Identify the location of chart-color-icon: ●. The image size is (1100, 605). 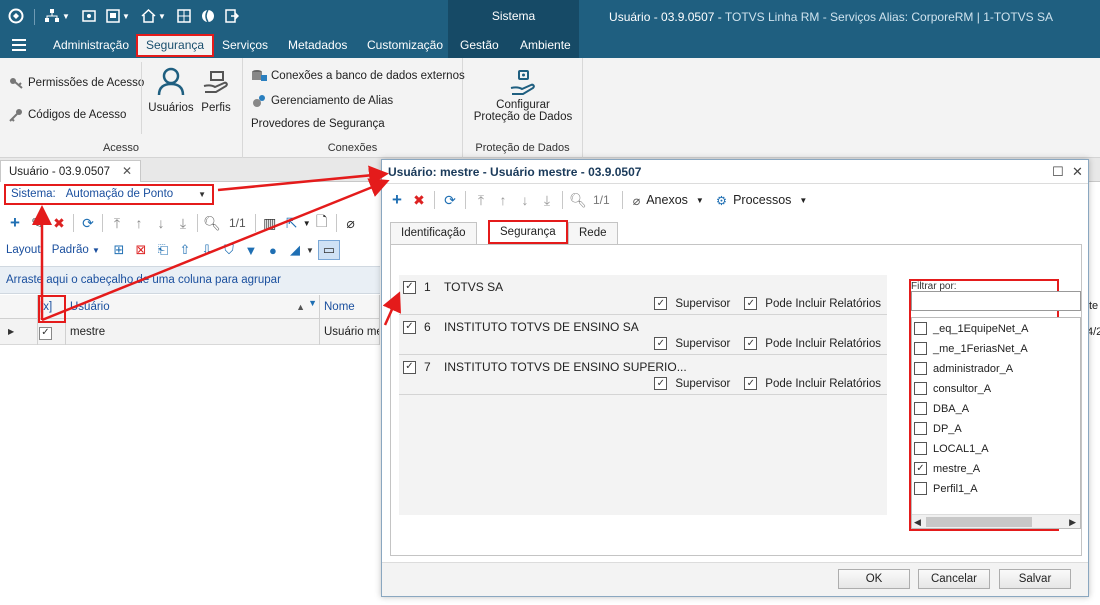
(273, 250).